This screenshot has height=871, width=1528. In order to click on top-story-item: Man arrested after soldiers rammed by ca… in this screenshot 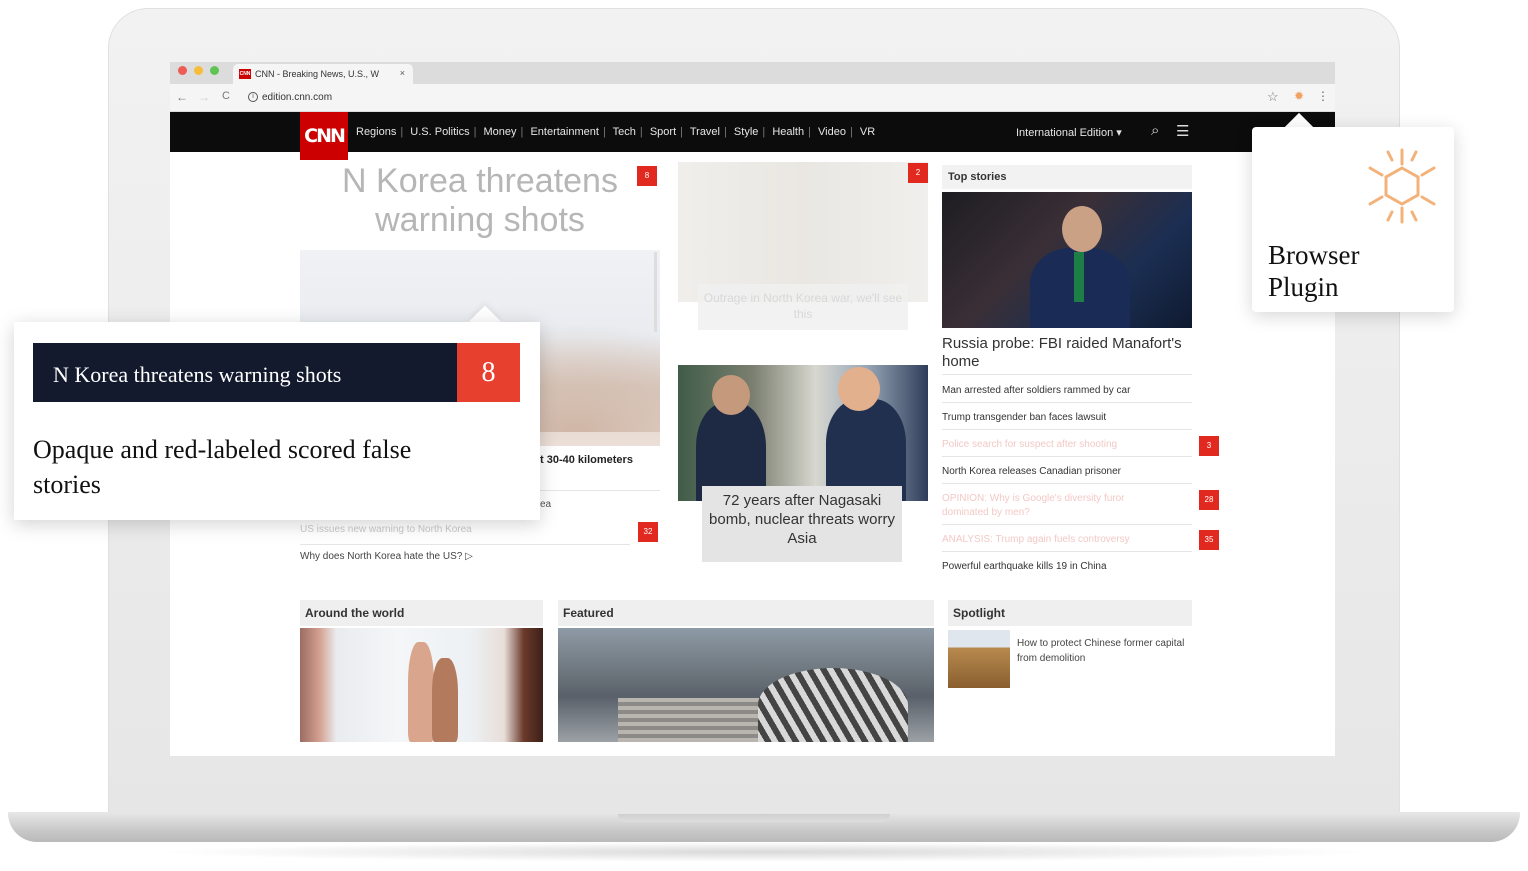, I will do `click(1036, 390)`.